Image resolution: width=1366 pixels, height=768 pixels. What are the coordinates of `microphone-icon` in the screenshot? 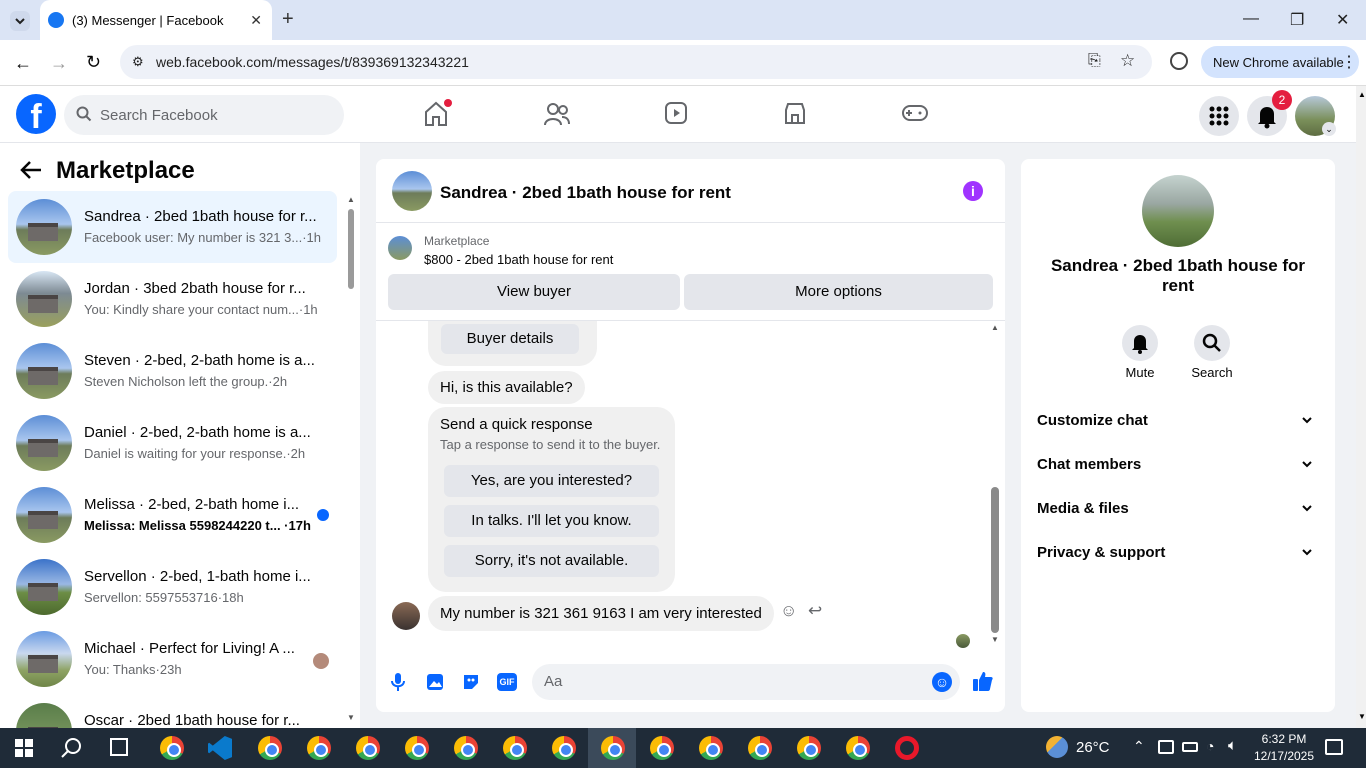 It's located at (398, 682).